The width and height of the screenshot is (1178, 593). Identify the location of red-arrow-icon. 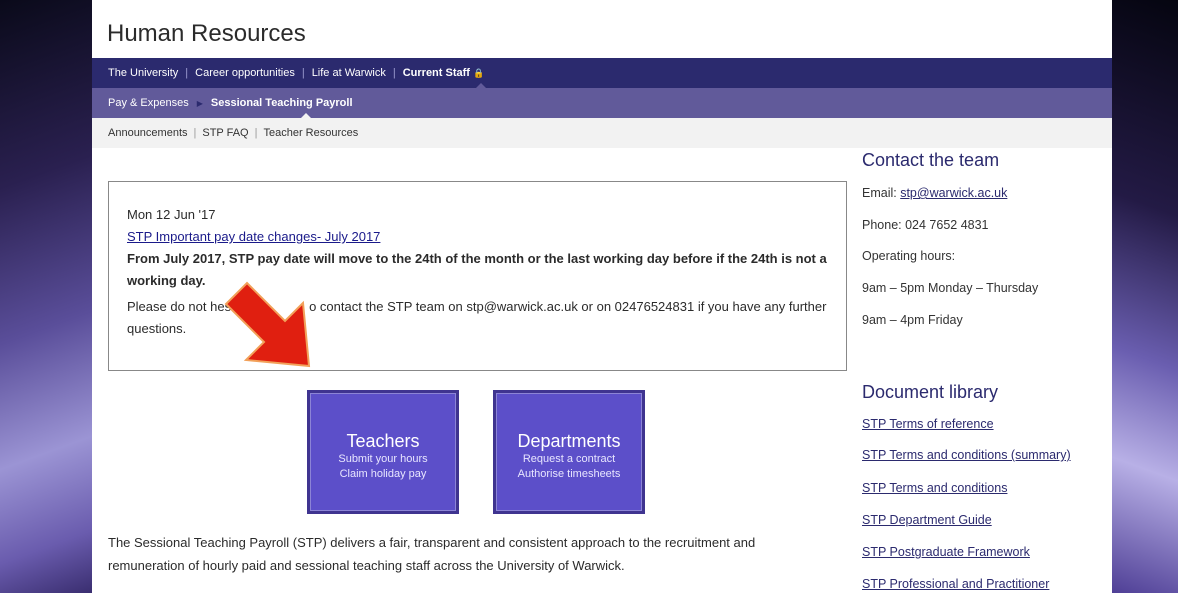
(267, 324).